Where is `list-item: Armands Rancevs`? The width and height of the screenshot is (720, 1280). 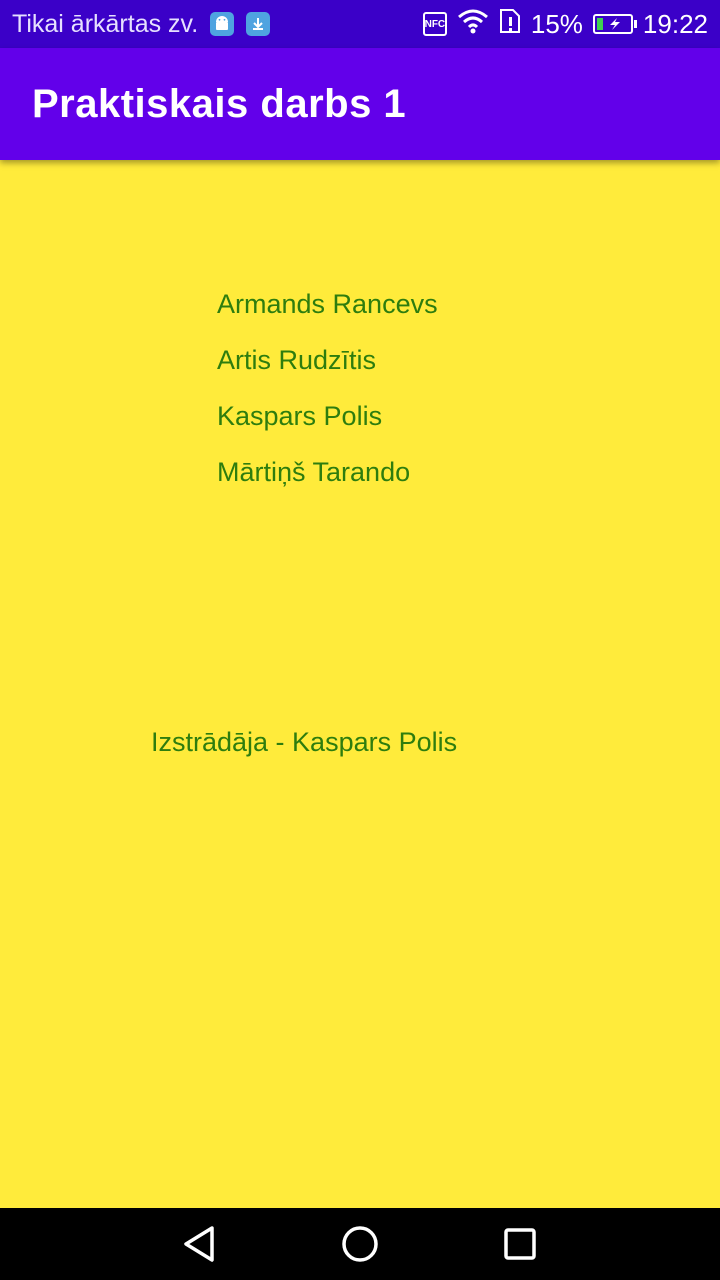 list-item: Armands Rancevs is located at coordinates (327, 304).